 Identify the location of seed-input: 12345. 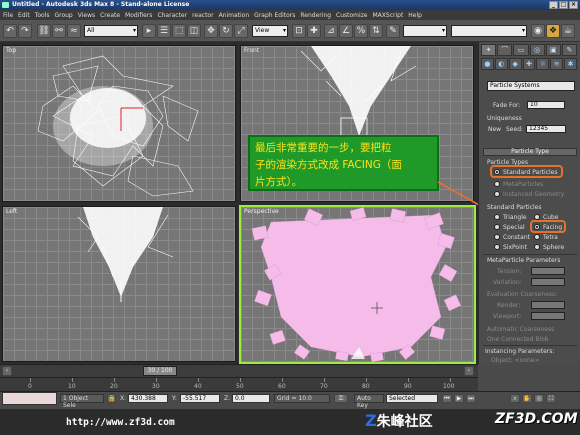
(546, 129).